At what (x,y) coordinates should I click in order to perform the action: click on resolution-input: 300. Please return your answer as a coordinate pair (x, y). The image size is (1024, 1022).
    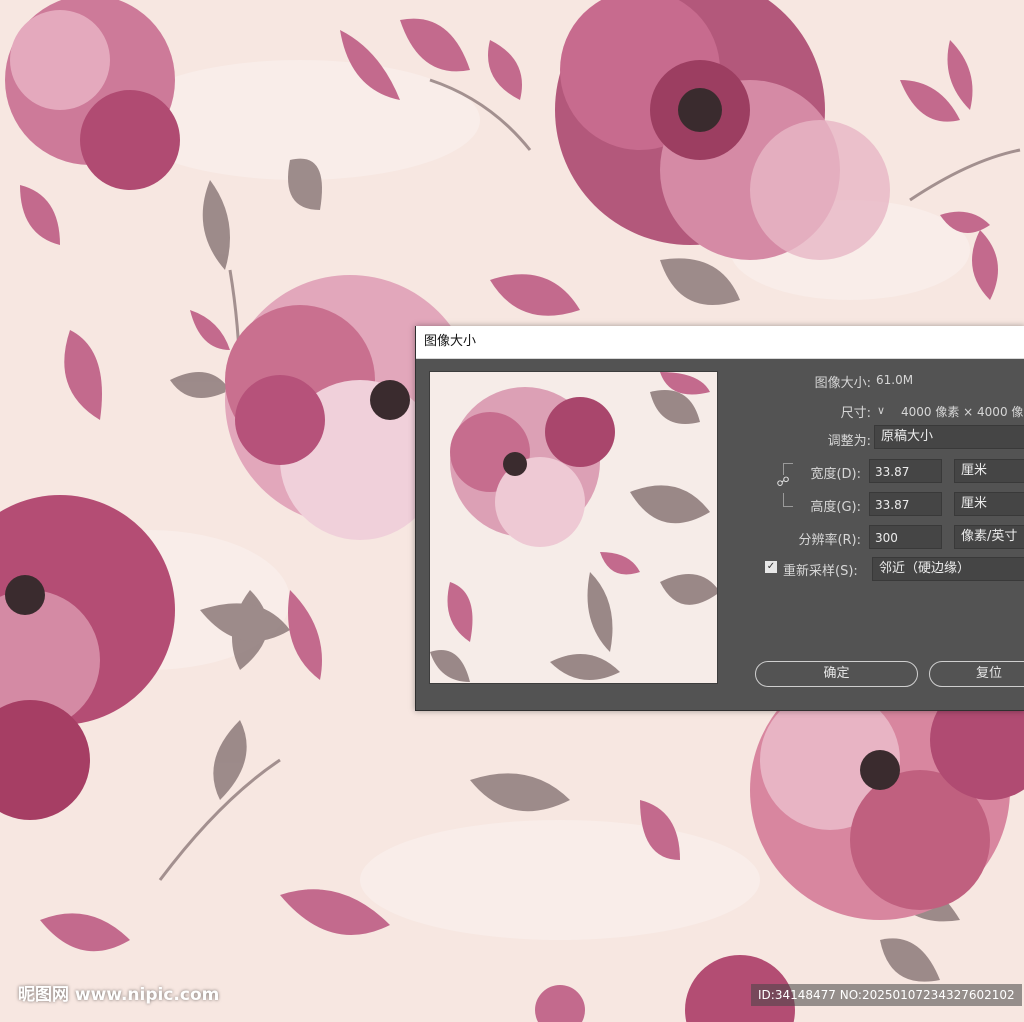
    Looking at the image, I should click on (905, 537).